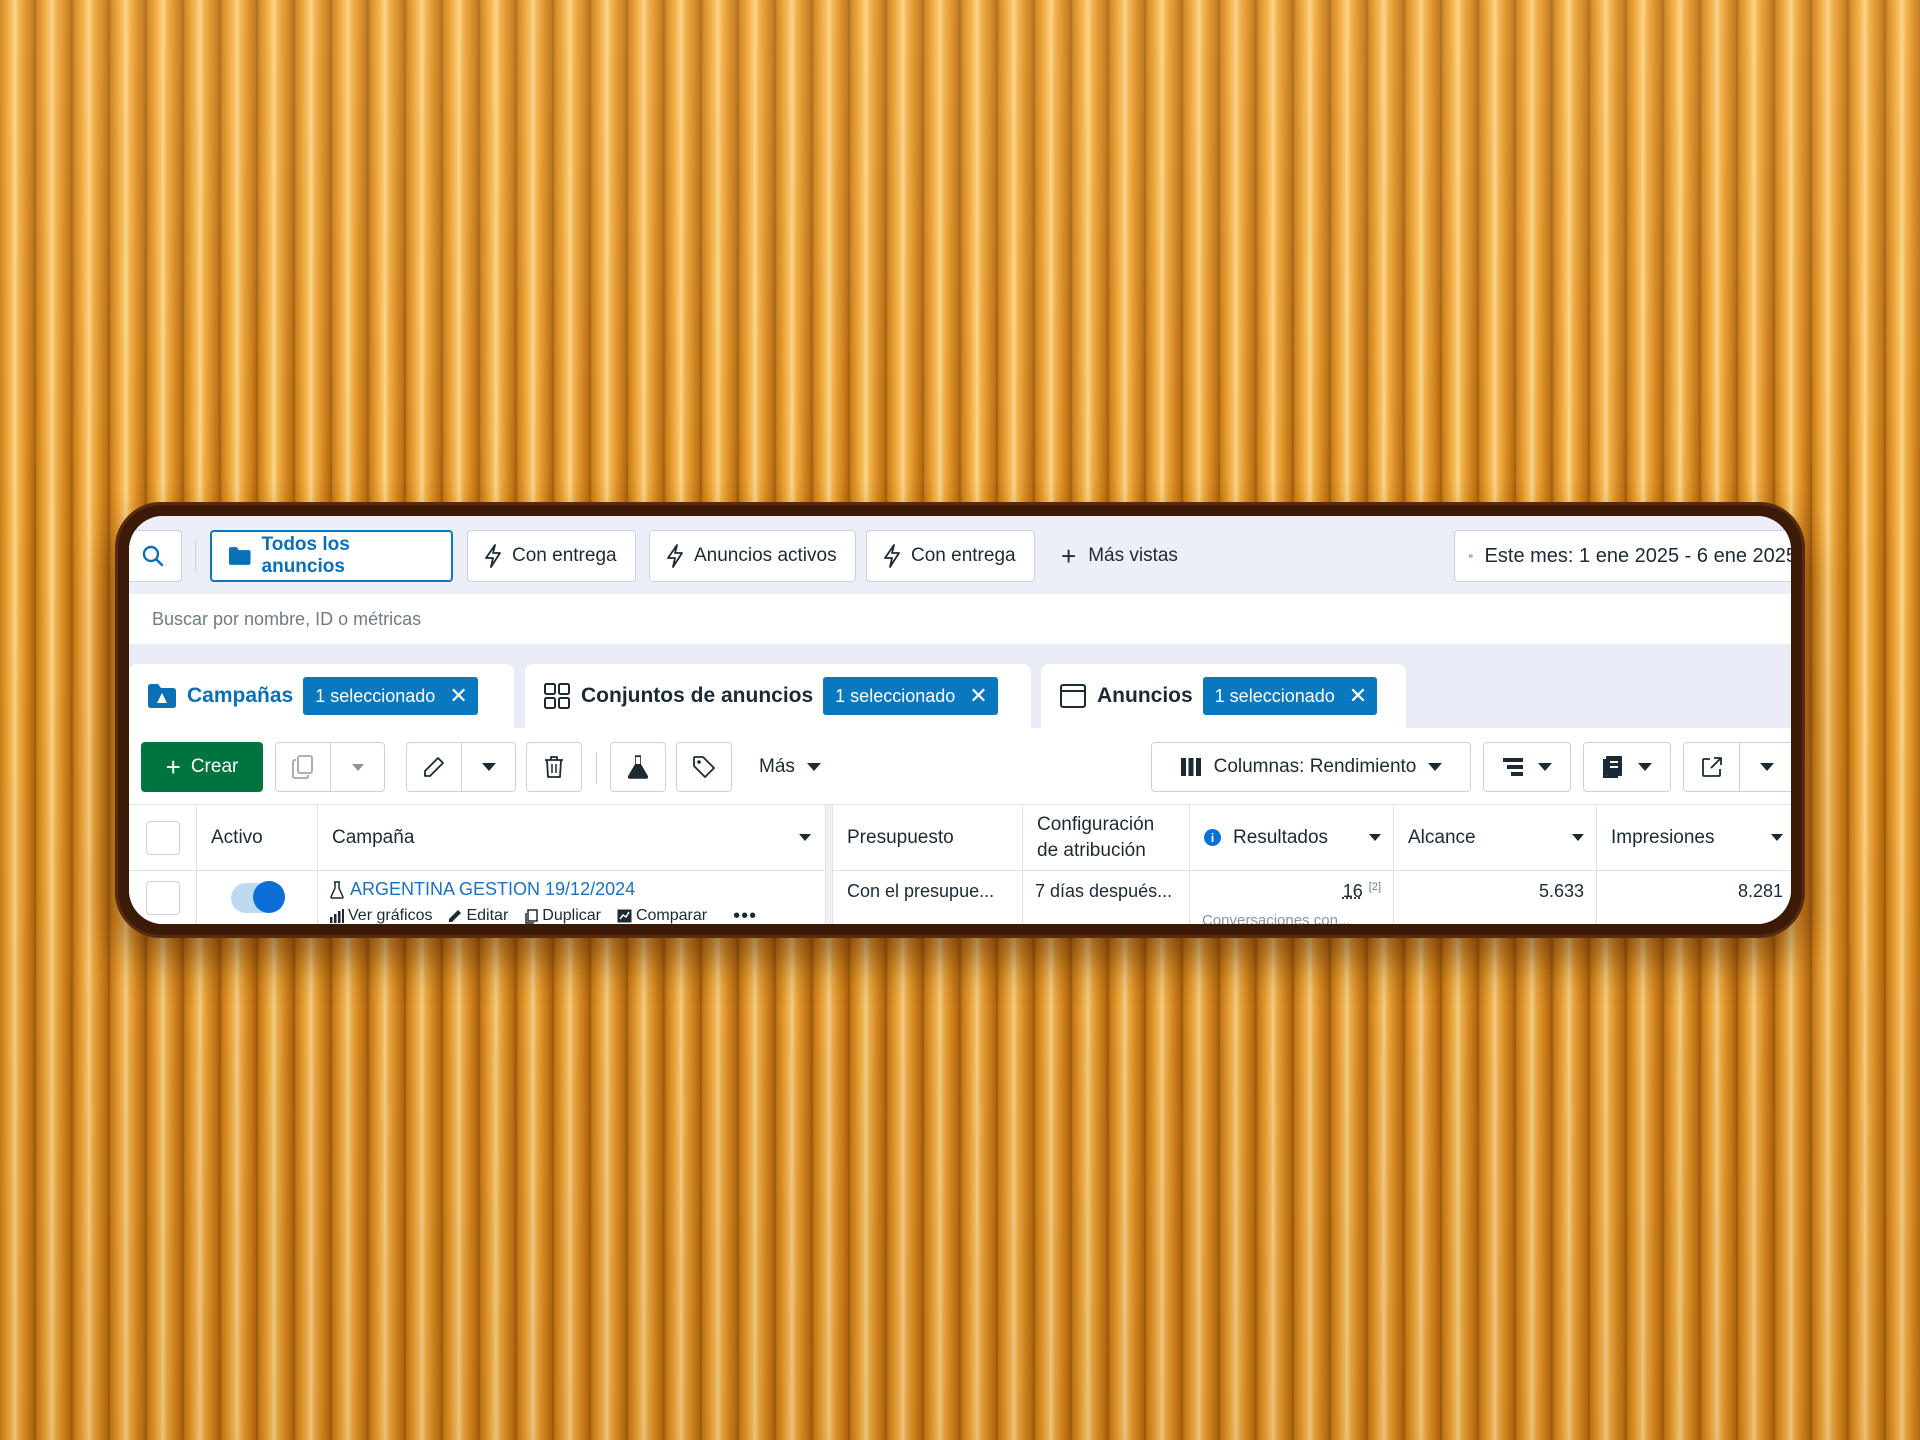 The image size is (1920, 1440). I want to click on column-header-active: Activo, so click(257, 838).